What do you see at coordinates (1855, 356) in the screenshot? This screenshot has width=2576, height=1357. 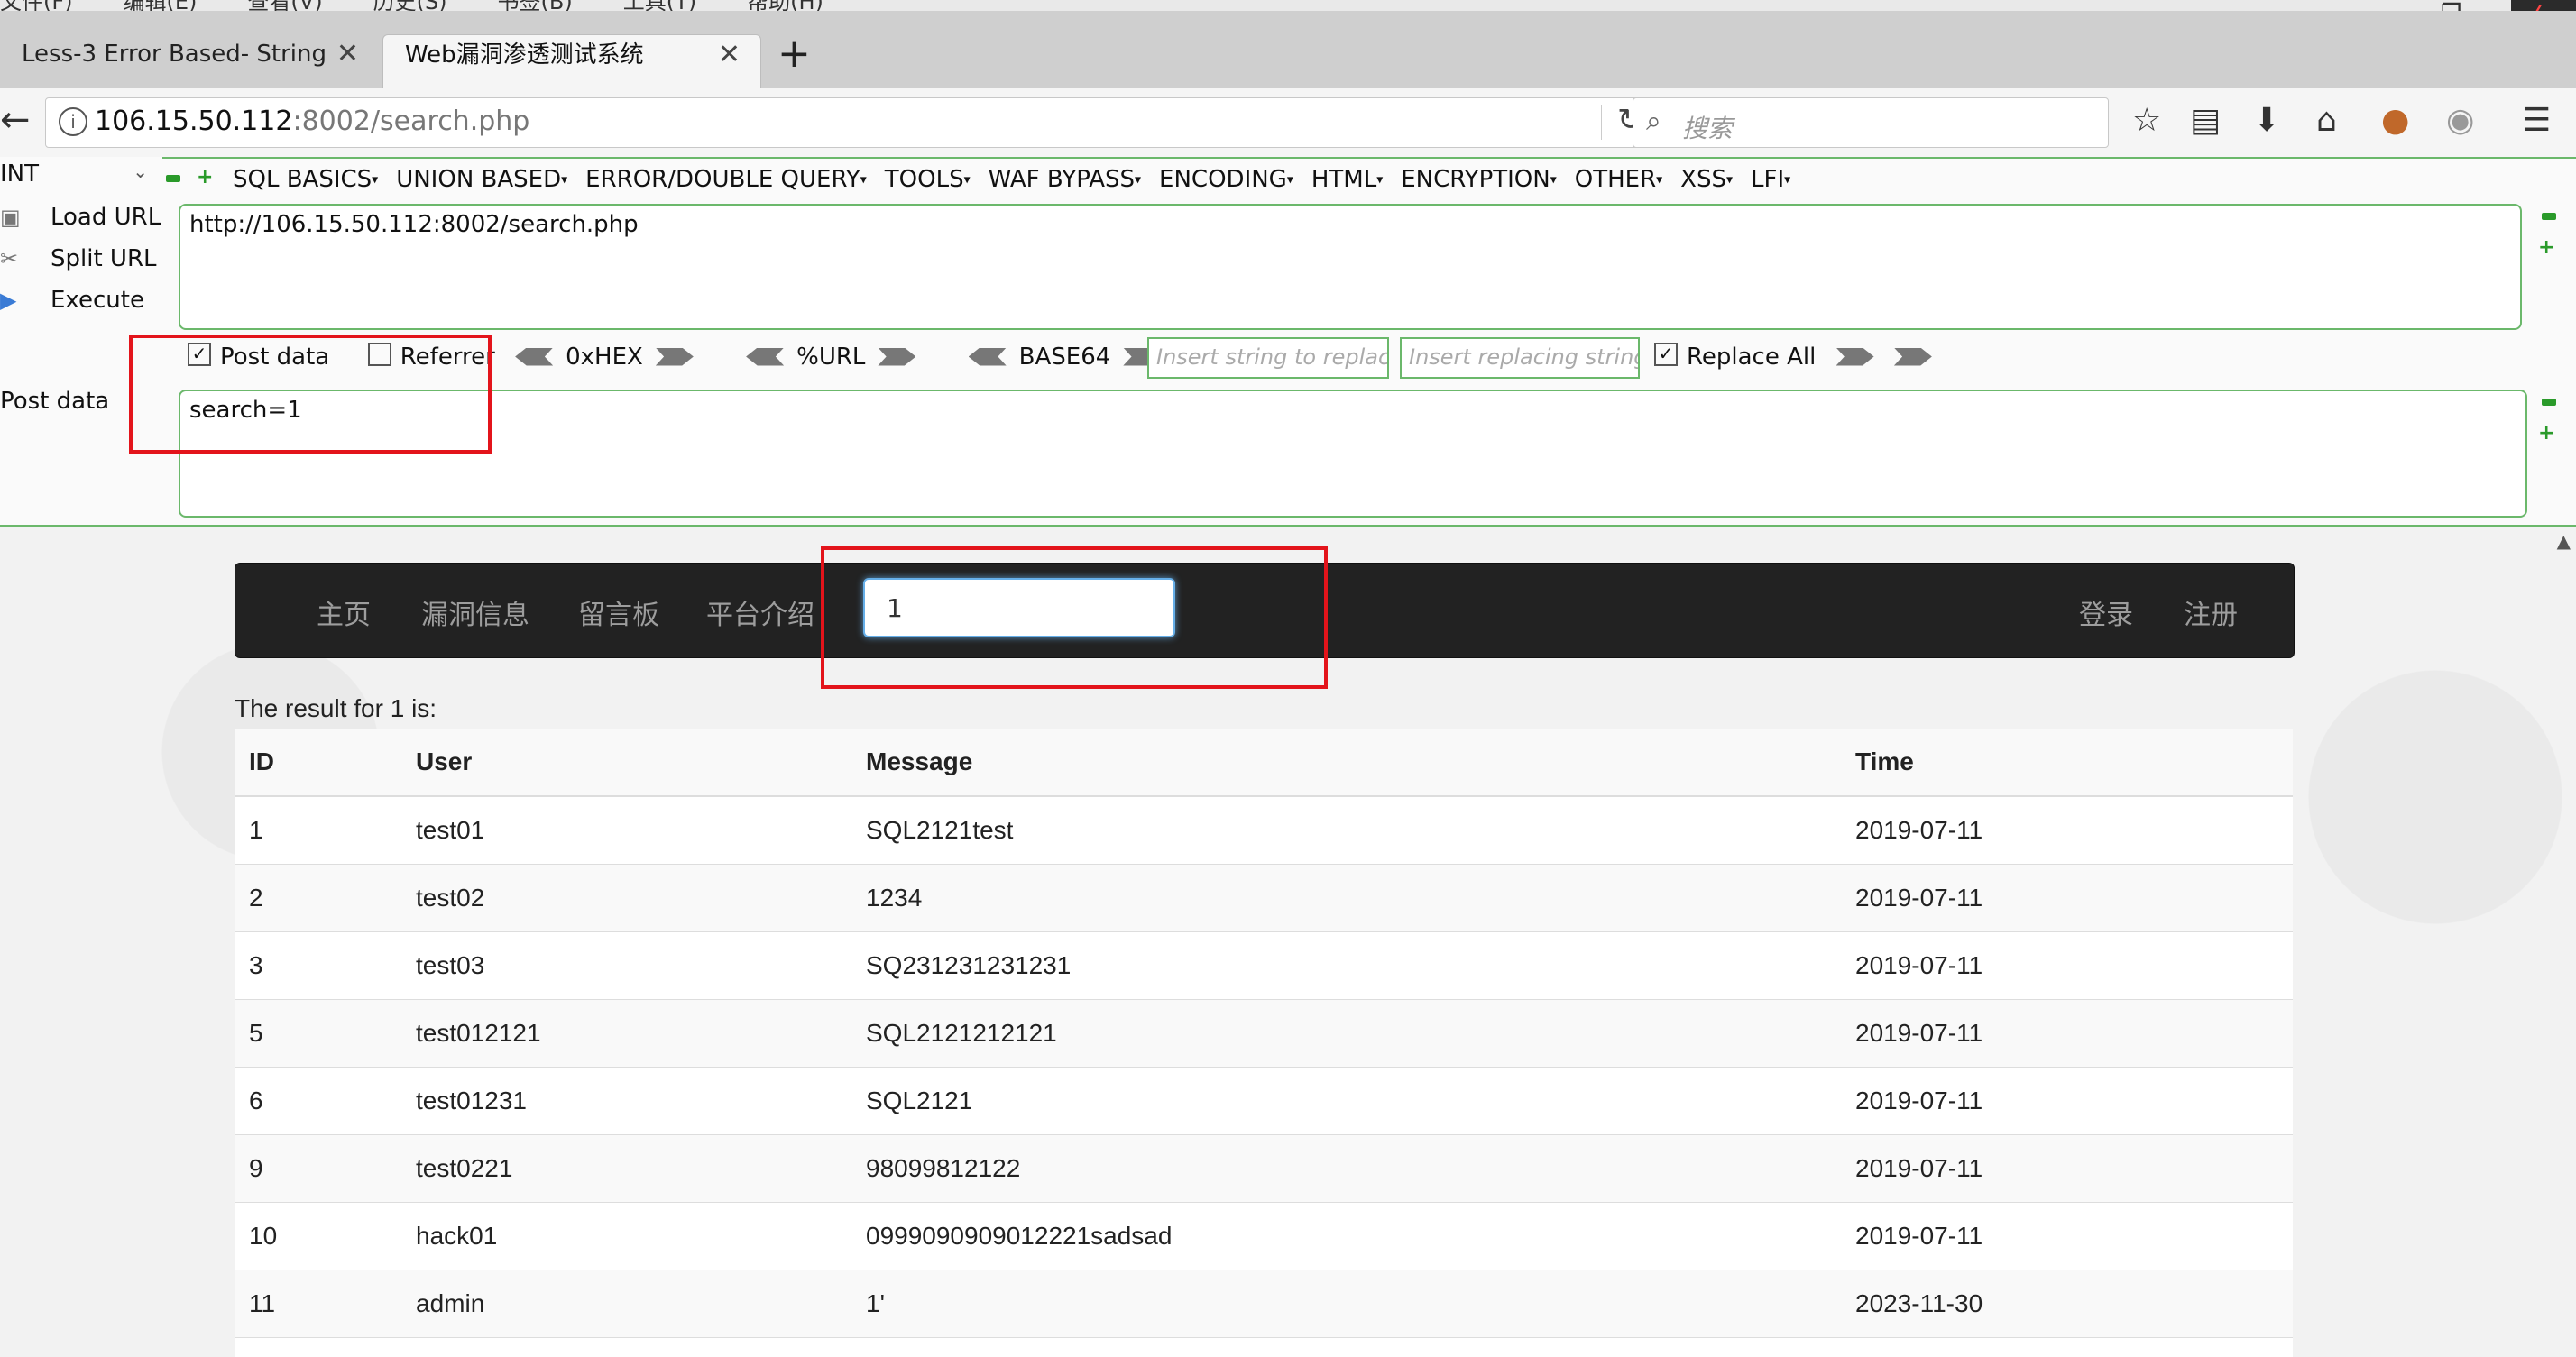 I see `replace-right-icon` at bounding box center [1855, 356].